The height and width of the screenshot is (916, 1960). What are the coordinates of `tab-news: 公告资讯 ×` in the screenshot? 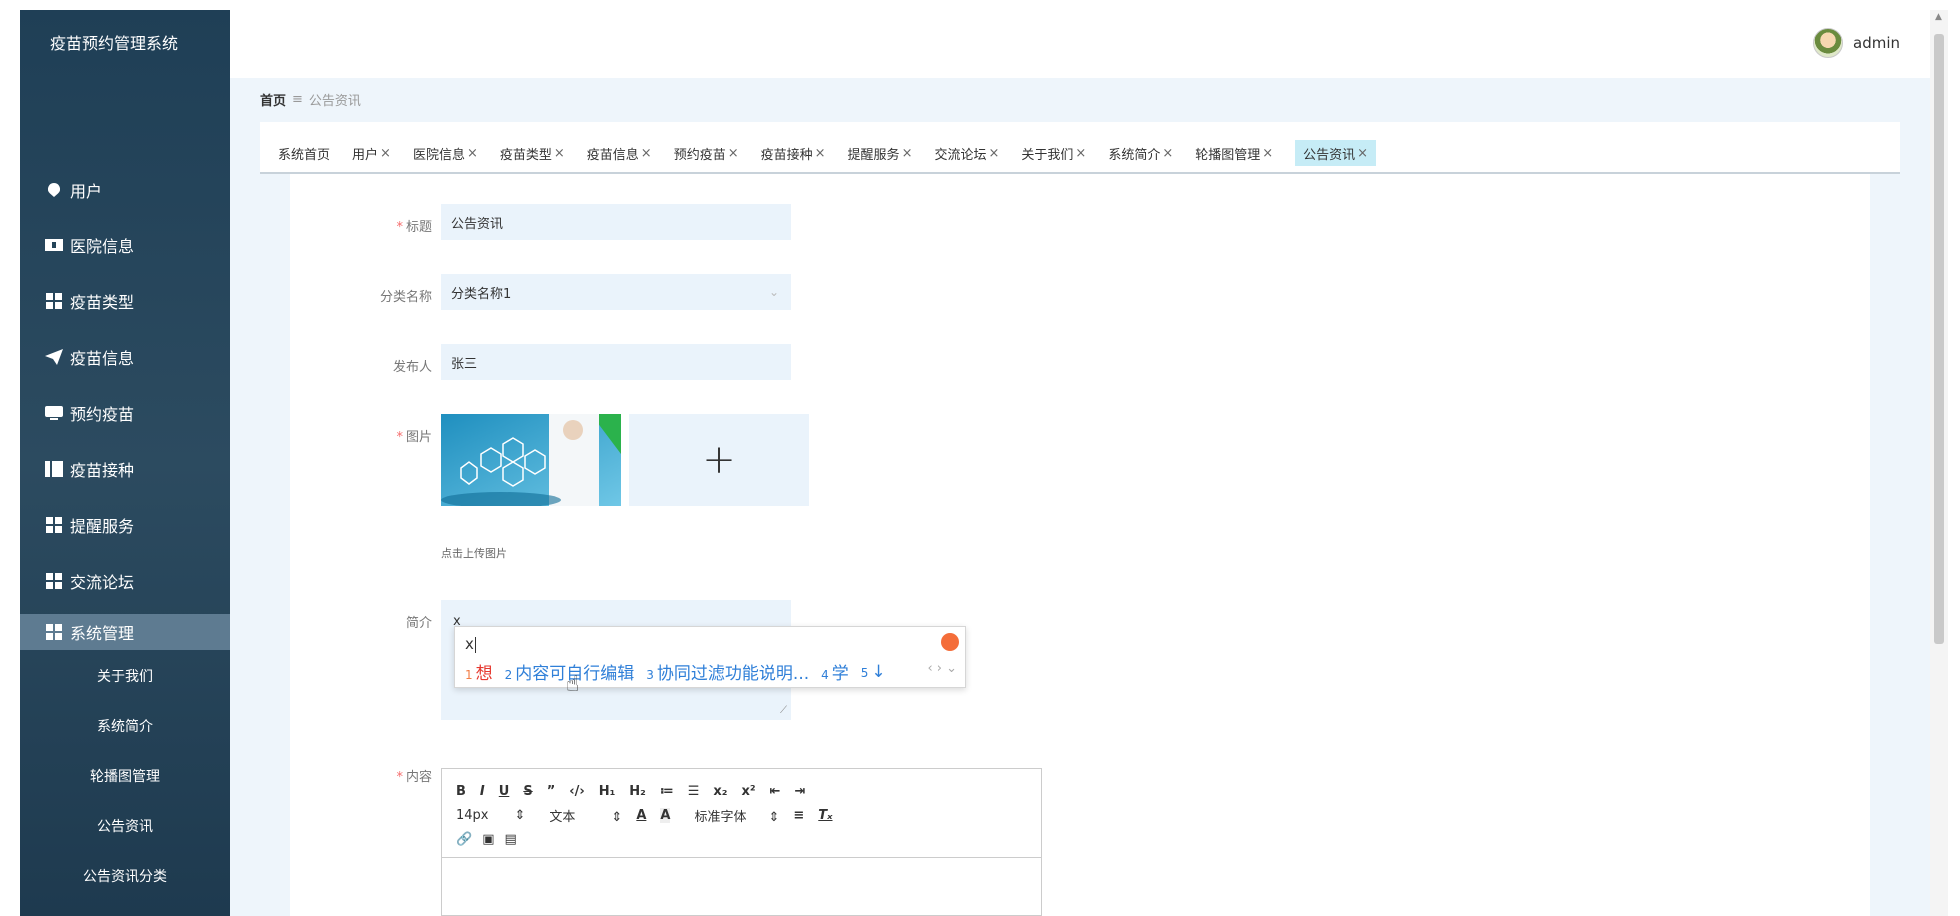 It's located at (1336, 153).